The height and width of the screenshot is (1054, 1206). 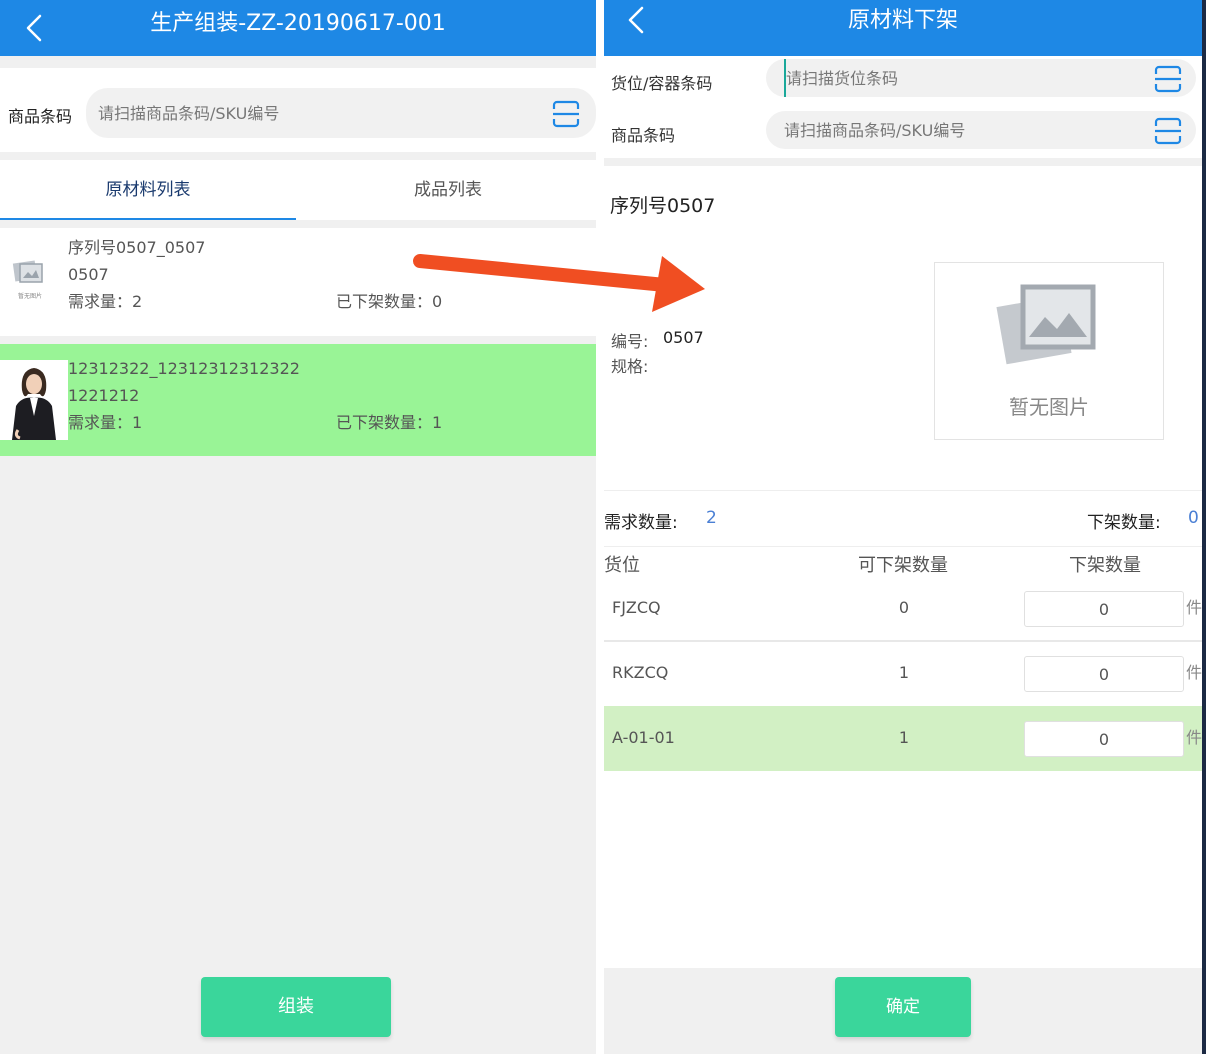 I want to click on assemble-button: 组装, so click(x=296, y=1007).